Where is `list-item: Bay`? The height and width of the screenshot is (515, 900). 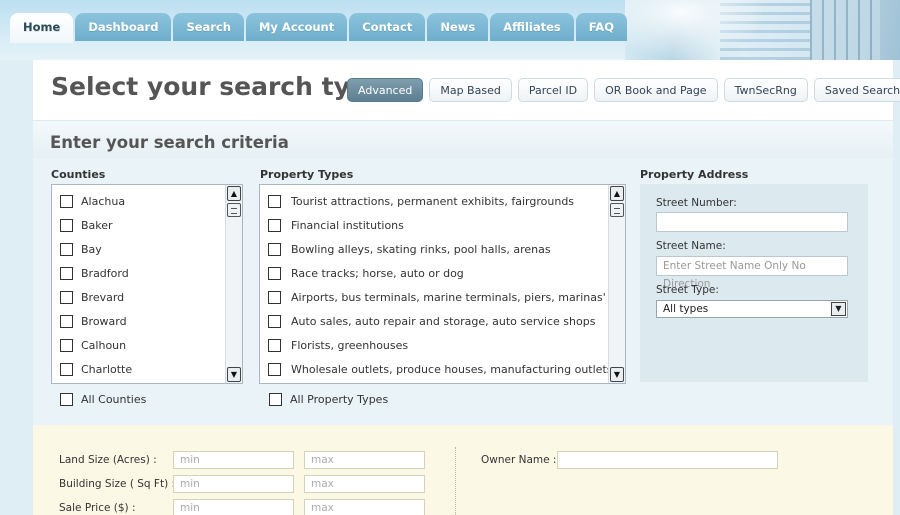
list-item: Bay is located at coordinates (81, 249).